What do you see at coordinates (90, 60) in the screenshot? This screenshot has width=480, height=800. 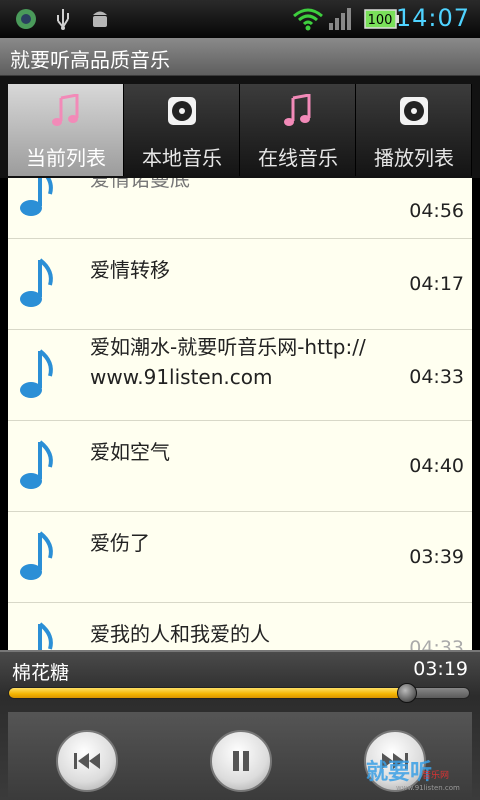 I see `app-title: 就要听高品质音乐` at bounding box center [90, 60].